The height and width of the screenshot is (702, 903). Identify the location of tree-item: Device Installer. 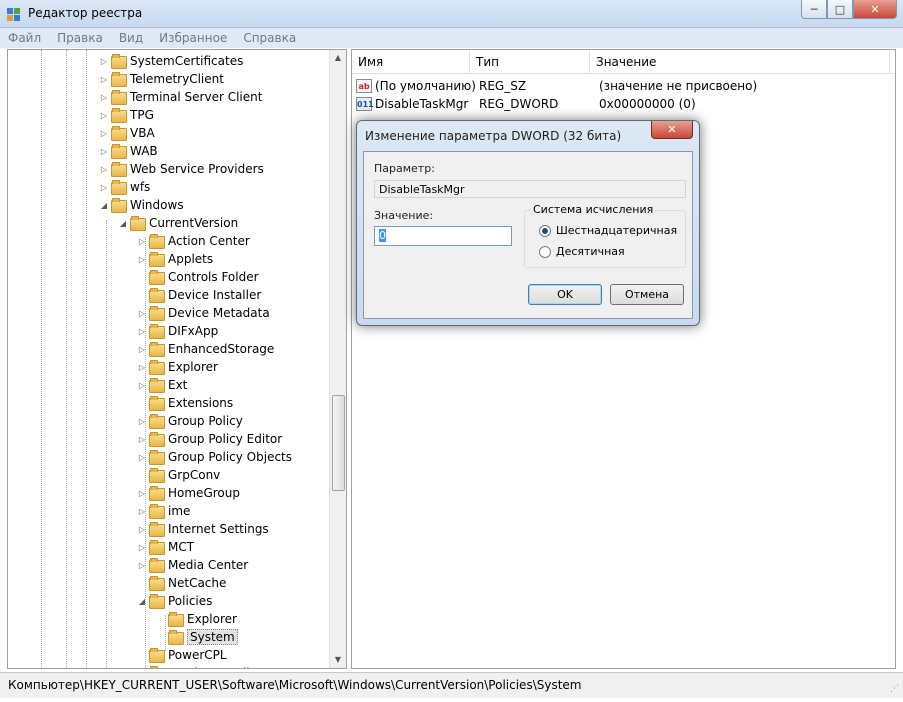
(198, 295).